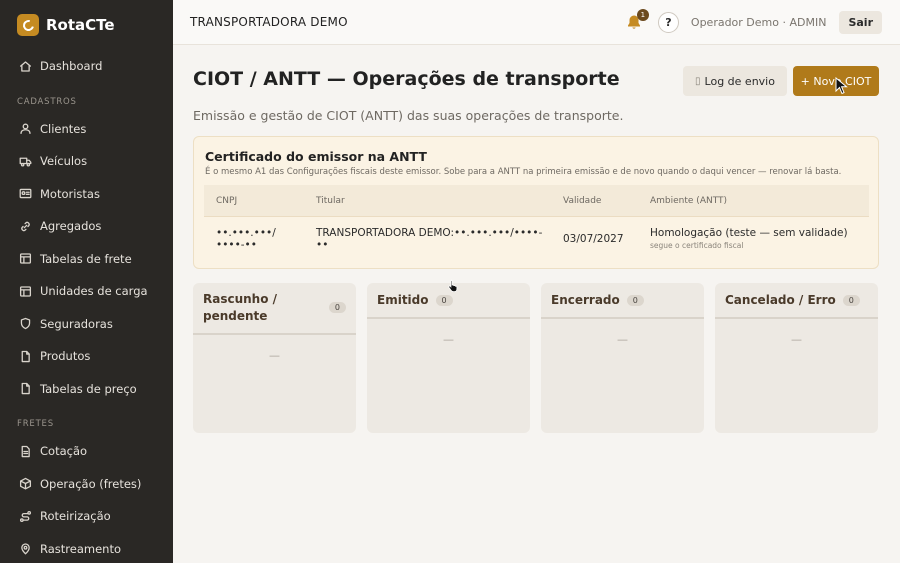  What do you see at coordinates (64, 161) in the screenshot?
I see `sidebar-item-label: Veículos` at bounding box center [64, 161].